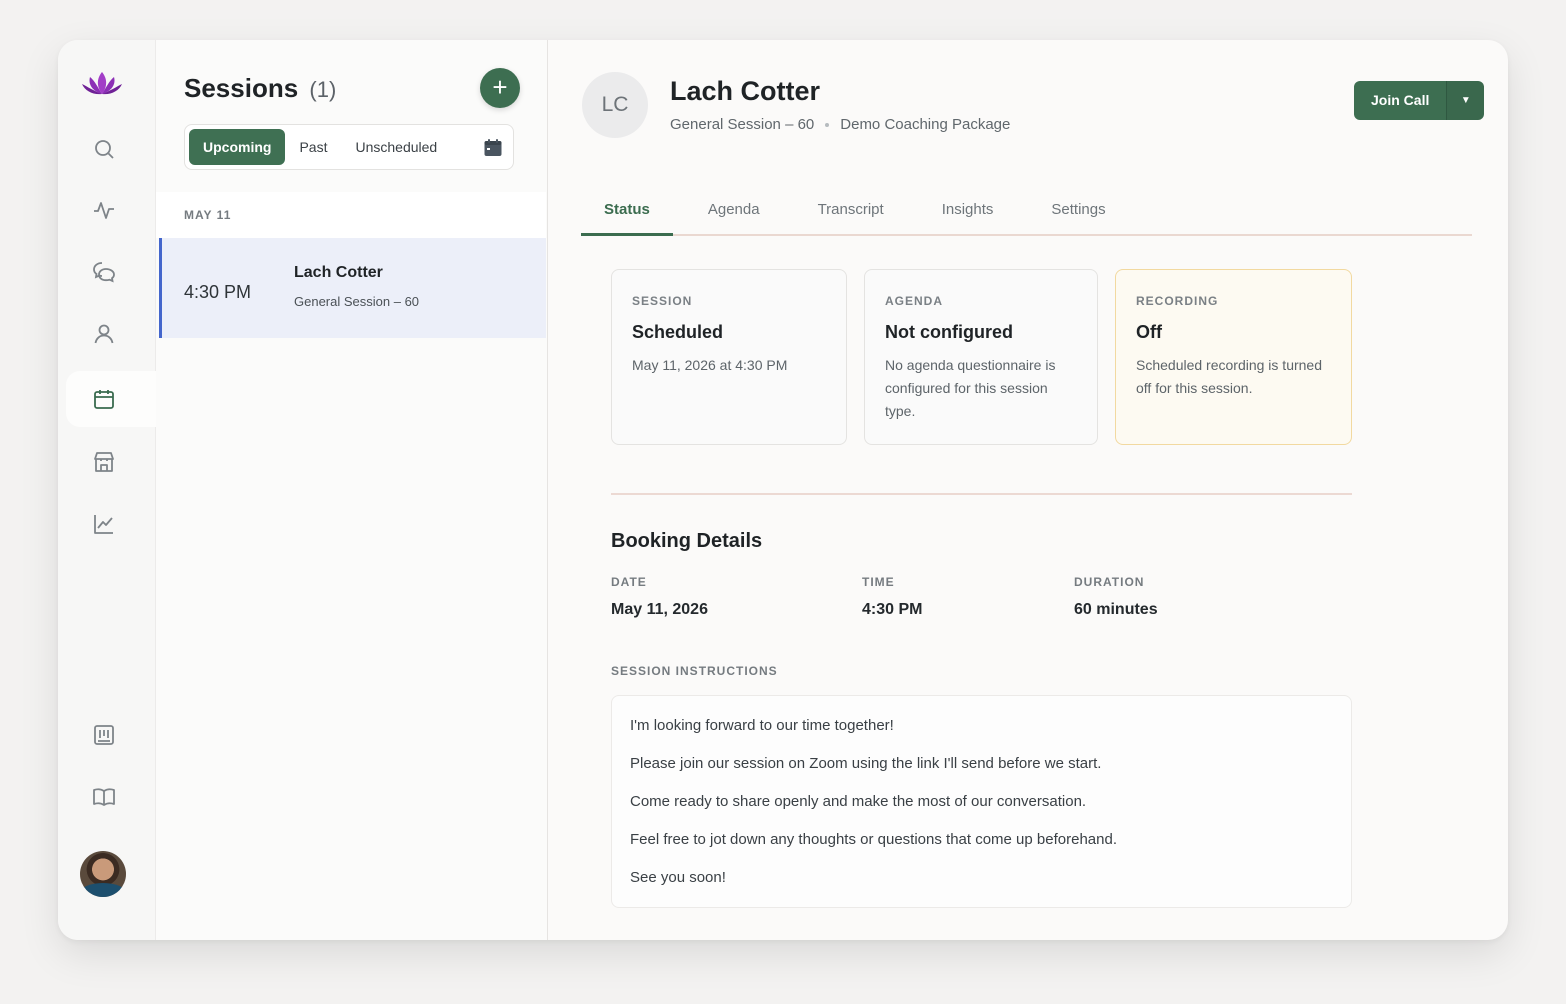 This screenshot has width=1566, height=1004. Describe the element at coordinates (493, 148) in the screenshot. I see `calendar-view-icon` at that location.